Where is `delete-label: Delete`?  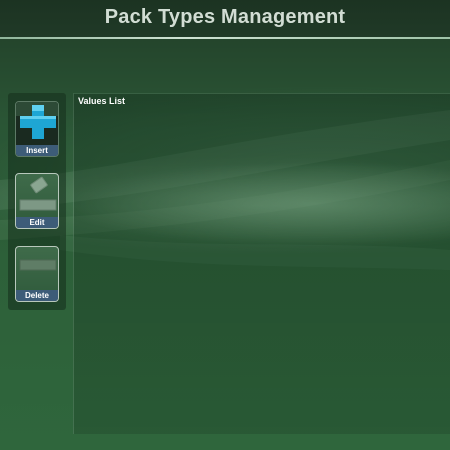
delete-label: Delete is located at coordinates (37, 295).